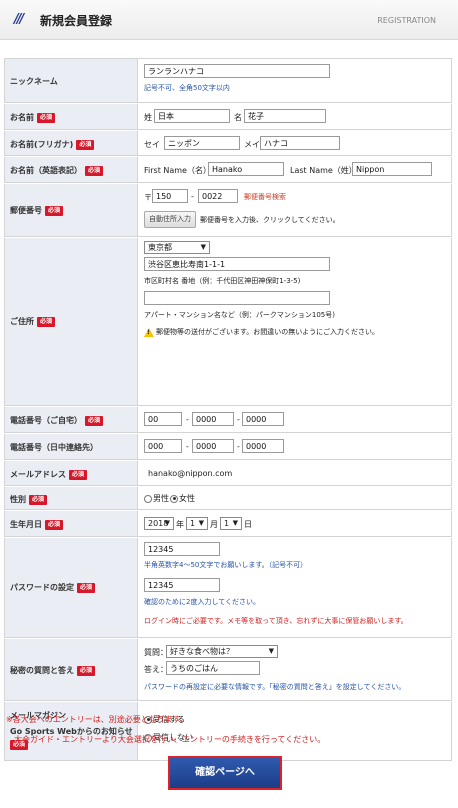 The image size is (458, 808). What do you see at coordinates (71, 210) in the screenshot?
I see `label-cell: 郵便番号 必須` at bounding box center [71, 210].